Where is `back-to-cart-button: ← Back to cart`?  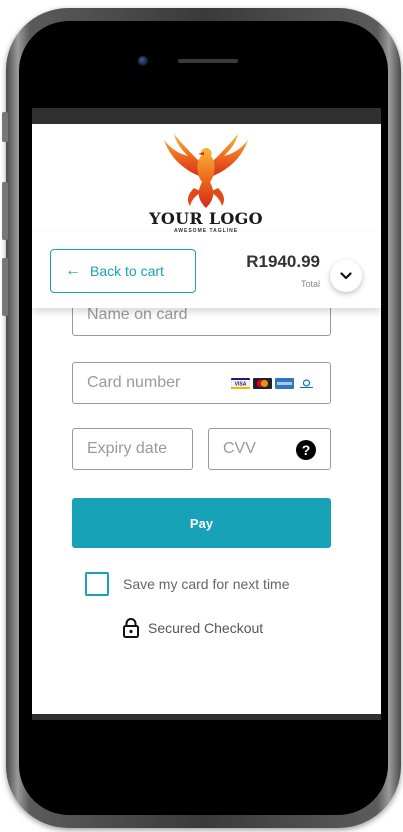 back-to-cart-button: ← Back to cart is located at coordinates (123, 271).